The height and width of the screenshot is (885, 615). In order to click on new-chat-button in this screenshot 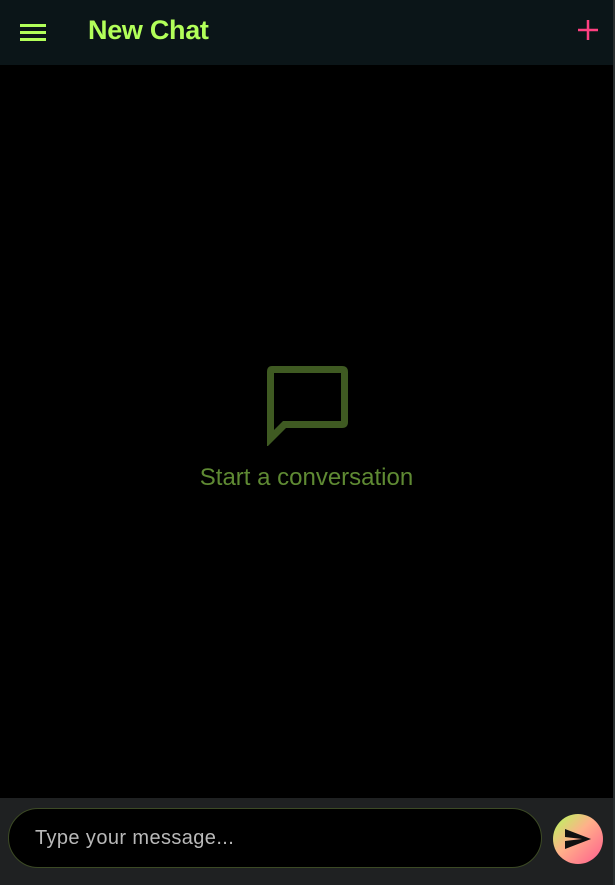, I will do `click(588, 30)`.